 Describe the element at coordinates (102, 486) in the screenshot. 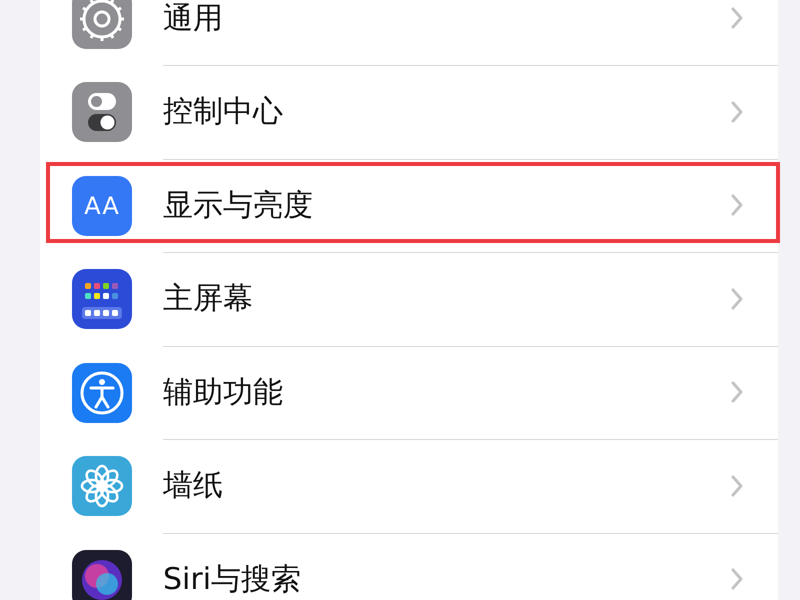

I see `flower-icon` at that location.